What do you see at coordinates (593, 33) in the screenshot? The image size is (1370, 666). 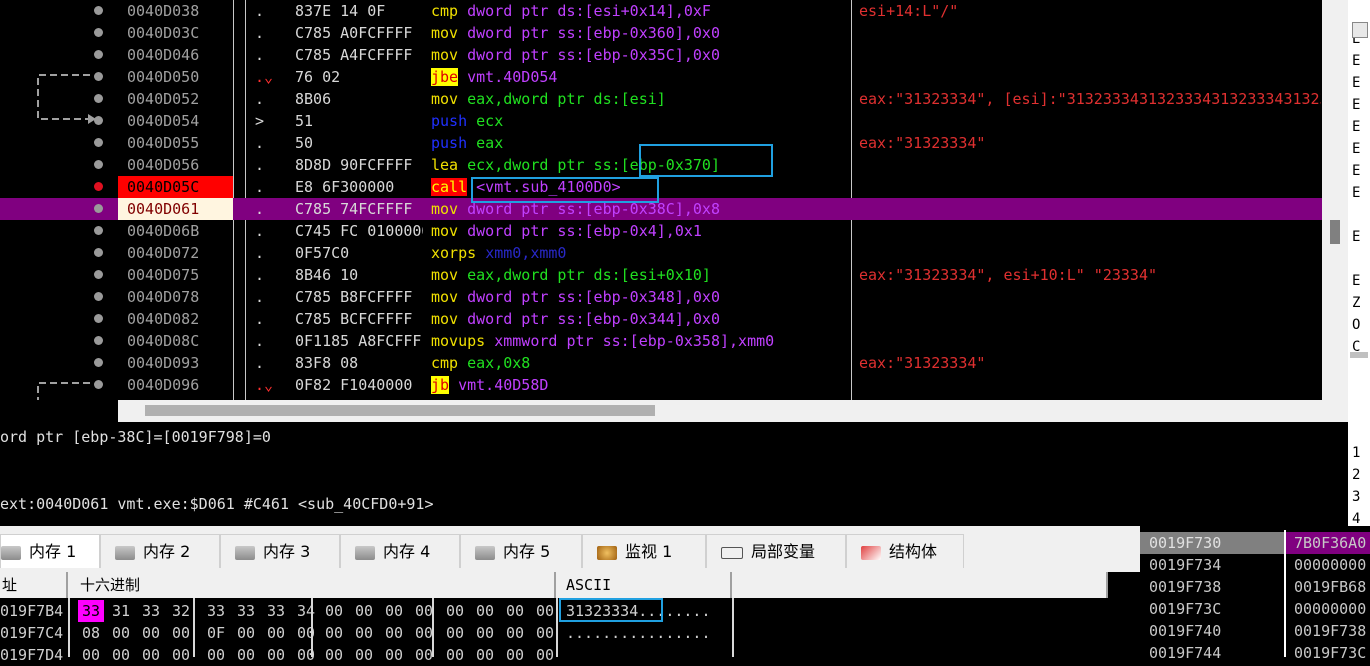 I see `operands: dword ptr ss:[ebp-0x360],0x0` at bounding box center [593, 33].